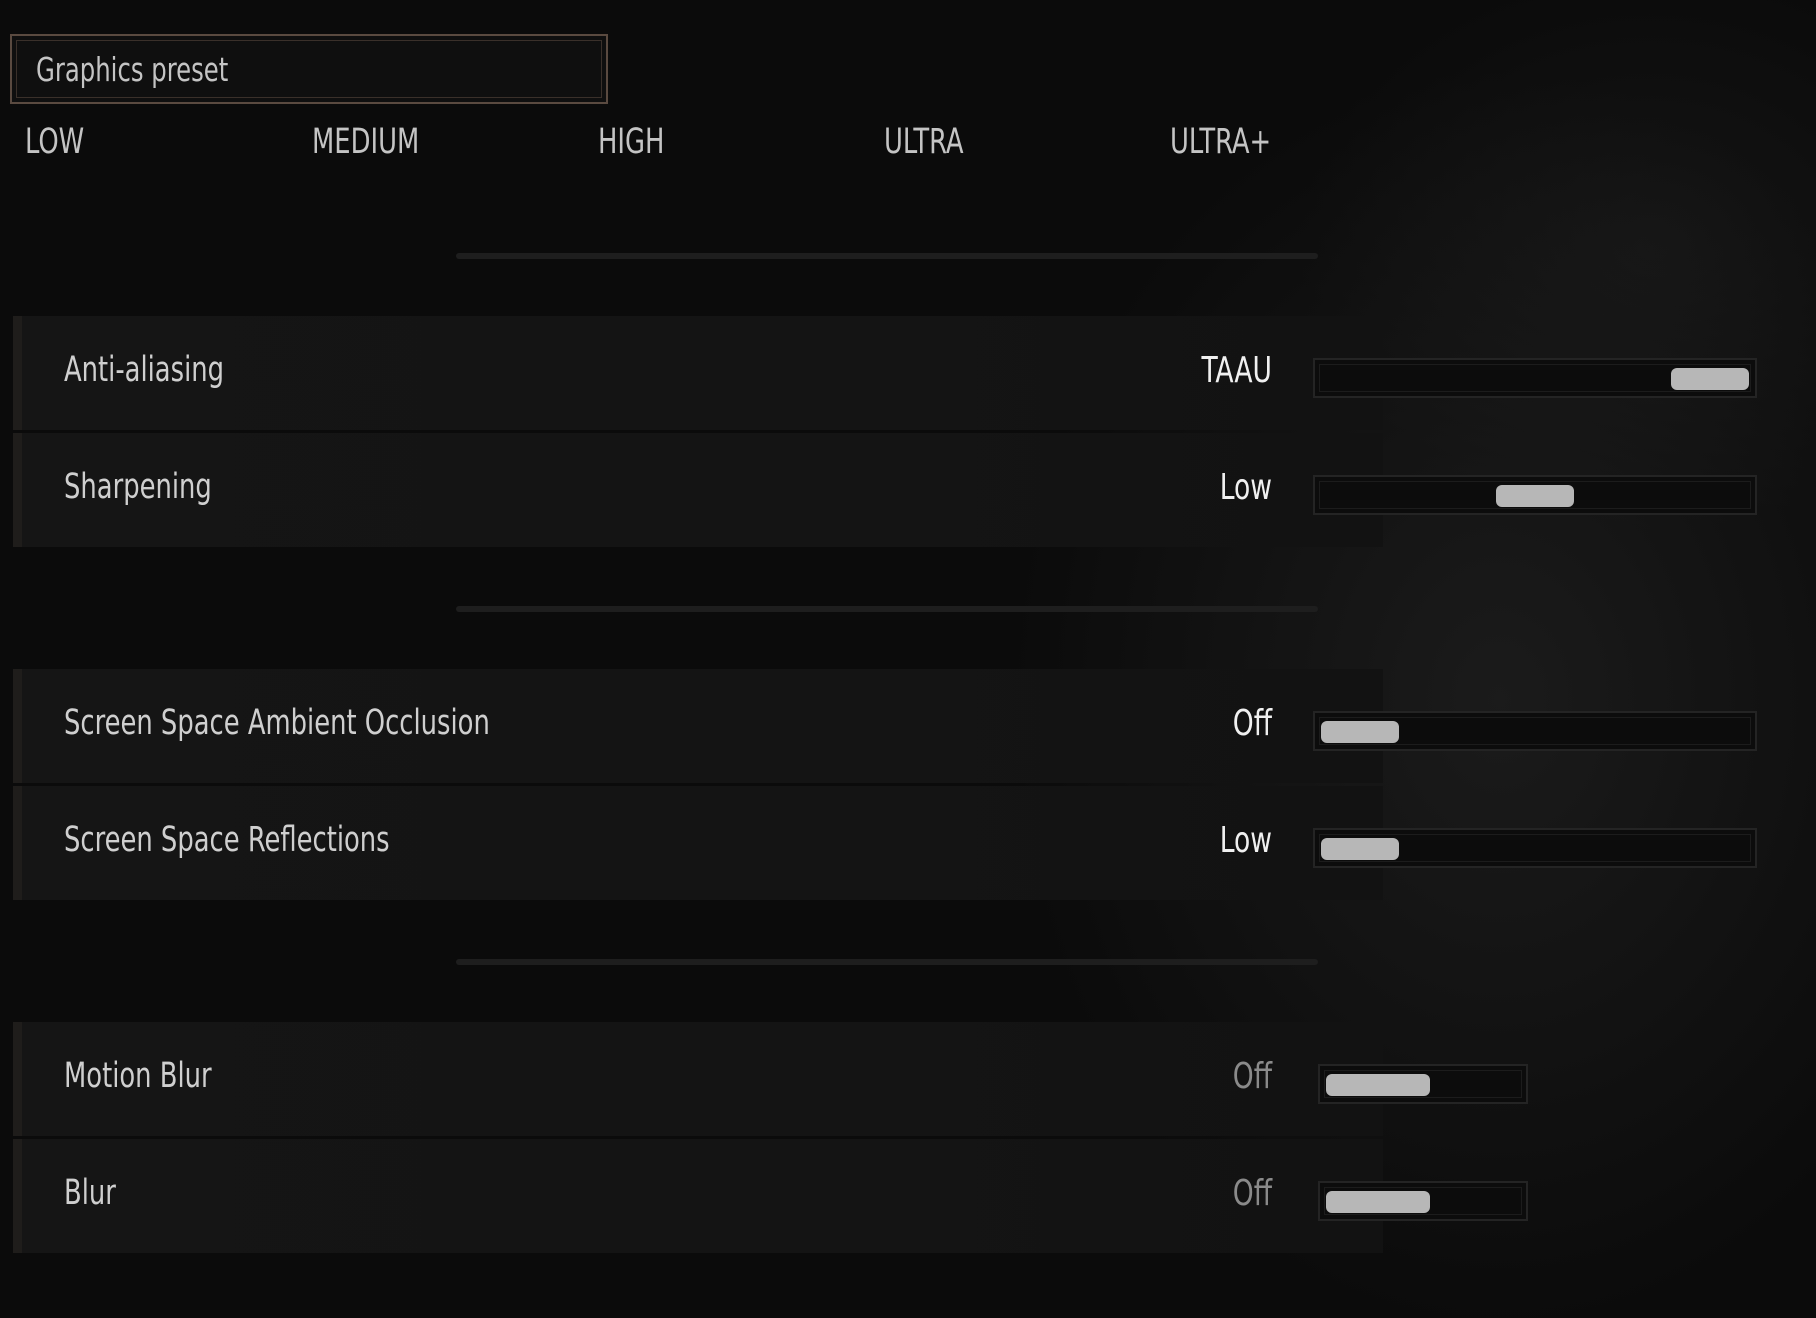  I want to click on motion-blur-toggle, so click(1423, 1084).